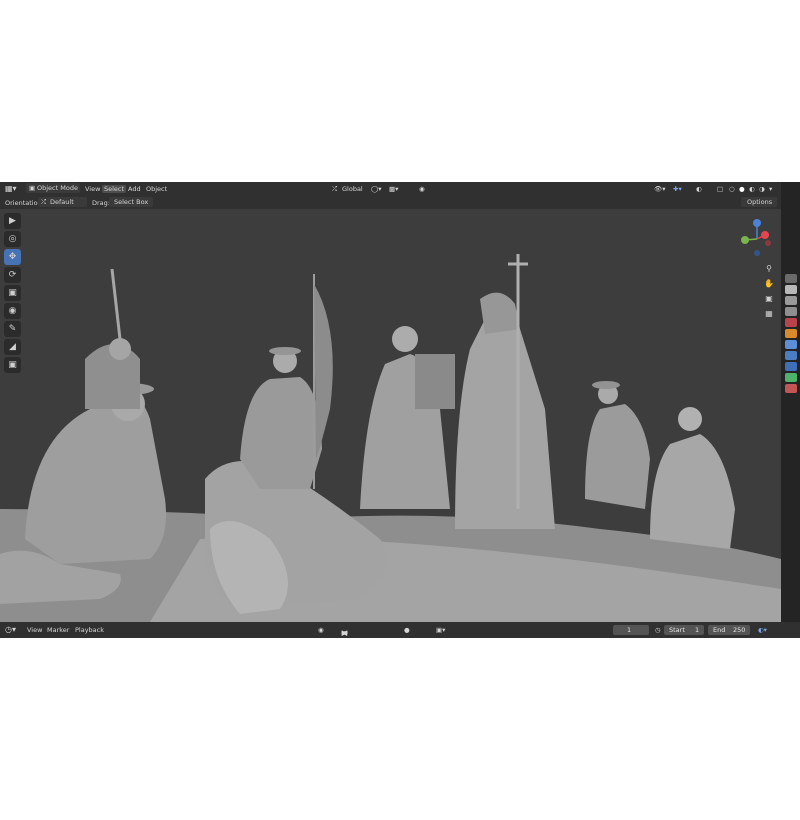 The image size is (800, 820). I want to click on measure-tool-icon: ◢, so click(12, 347).